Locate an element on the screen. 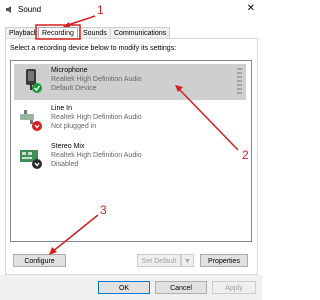 The image size is (320, 300). stereo-mix-icon is located at coordinates (31, 159).